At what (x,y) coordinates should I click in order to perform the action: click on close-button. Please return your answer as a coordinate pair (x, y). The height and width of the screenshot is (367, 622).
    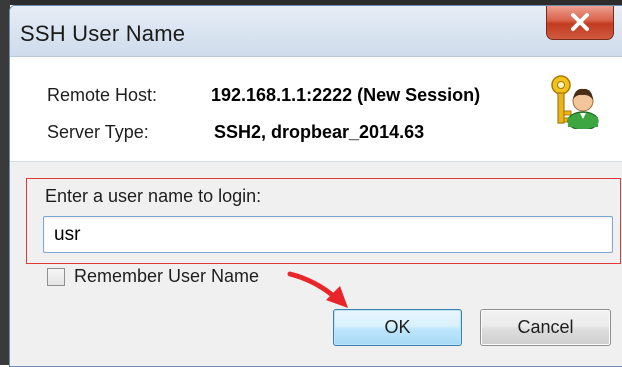
    Looking at the image, I should click on (580, 23).